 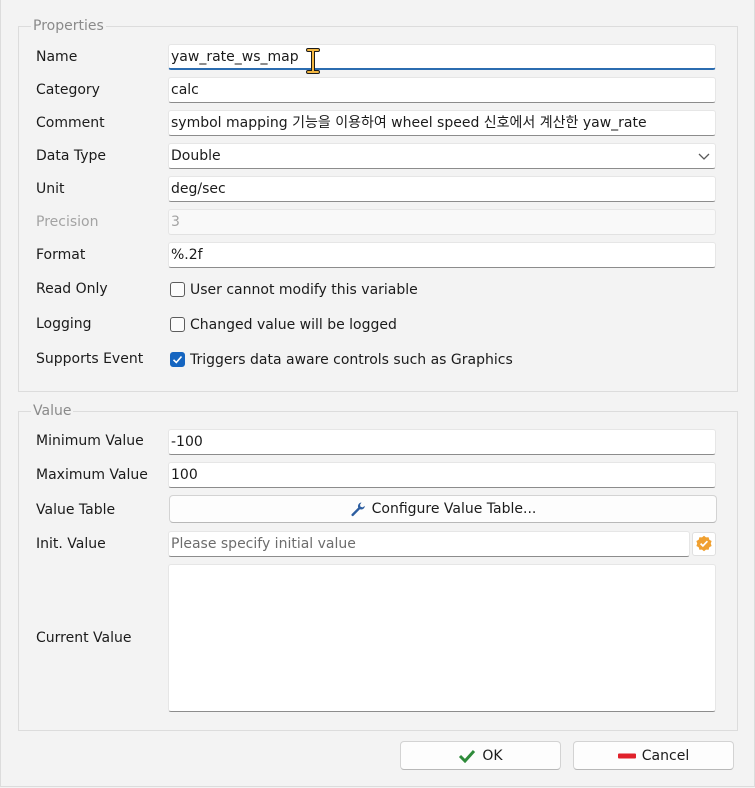 I want to click on supports-event-checkbox, so click(x=177, y=359).